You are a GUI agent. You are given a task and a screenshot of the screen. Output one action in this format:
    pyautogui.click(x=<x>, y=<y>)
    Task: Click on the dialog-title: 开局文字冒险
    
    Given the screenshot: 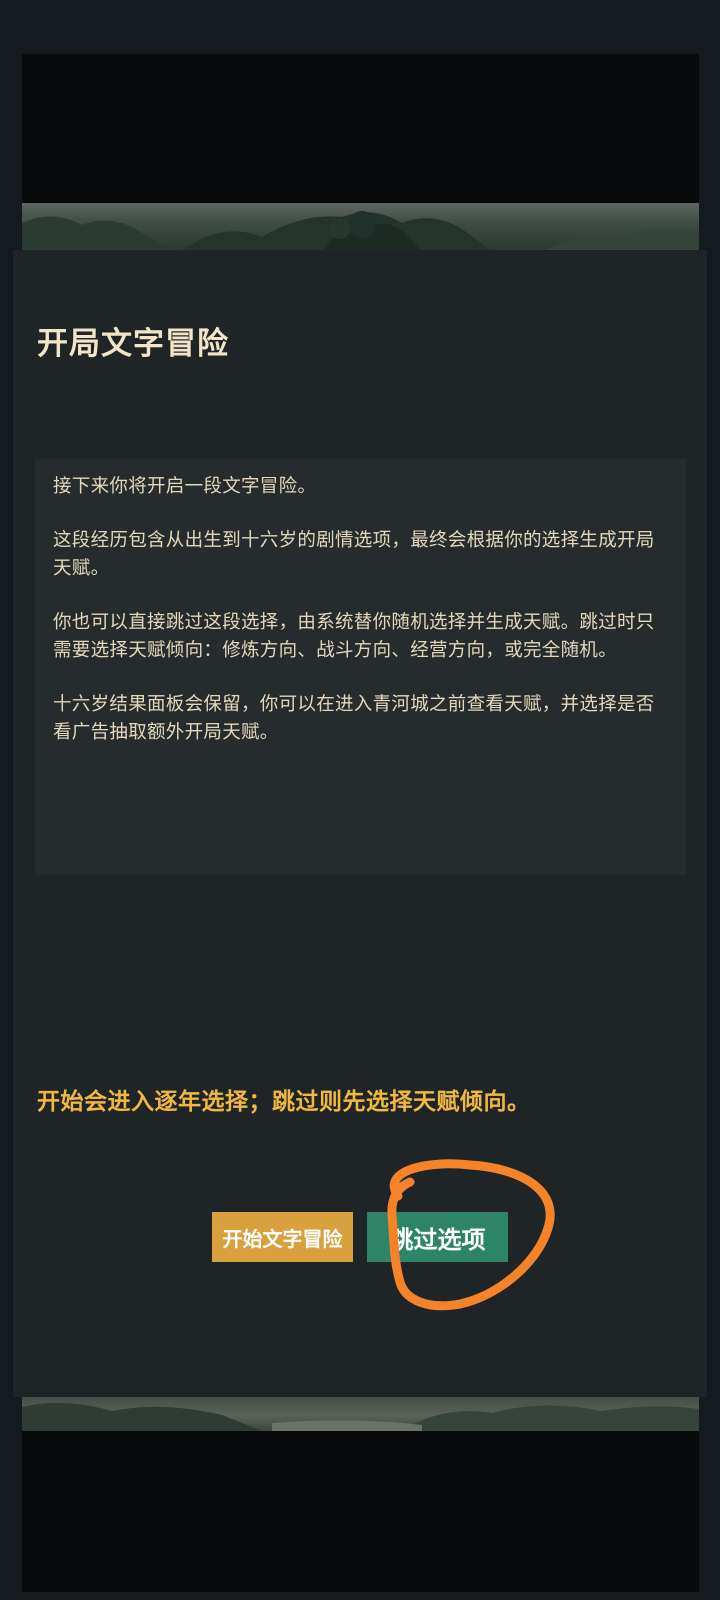 What is the action you would take?
    pyautogui.click(x=133, y=344)
    